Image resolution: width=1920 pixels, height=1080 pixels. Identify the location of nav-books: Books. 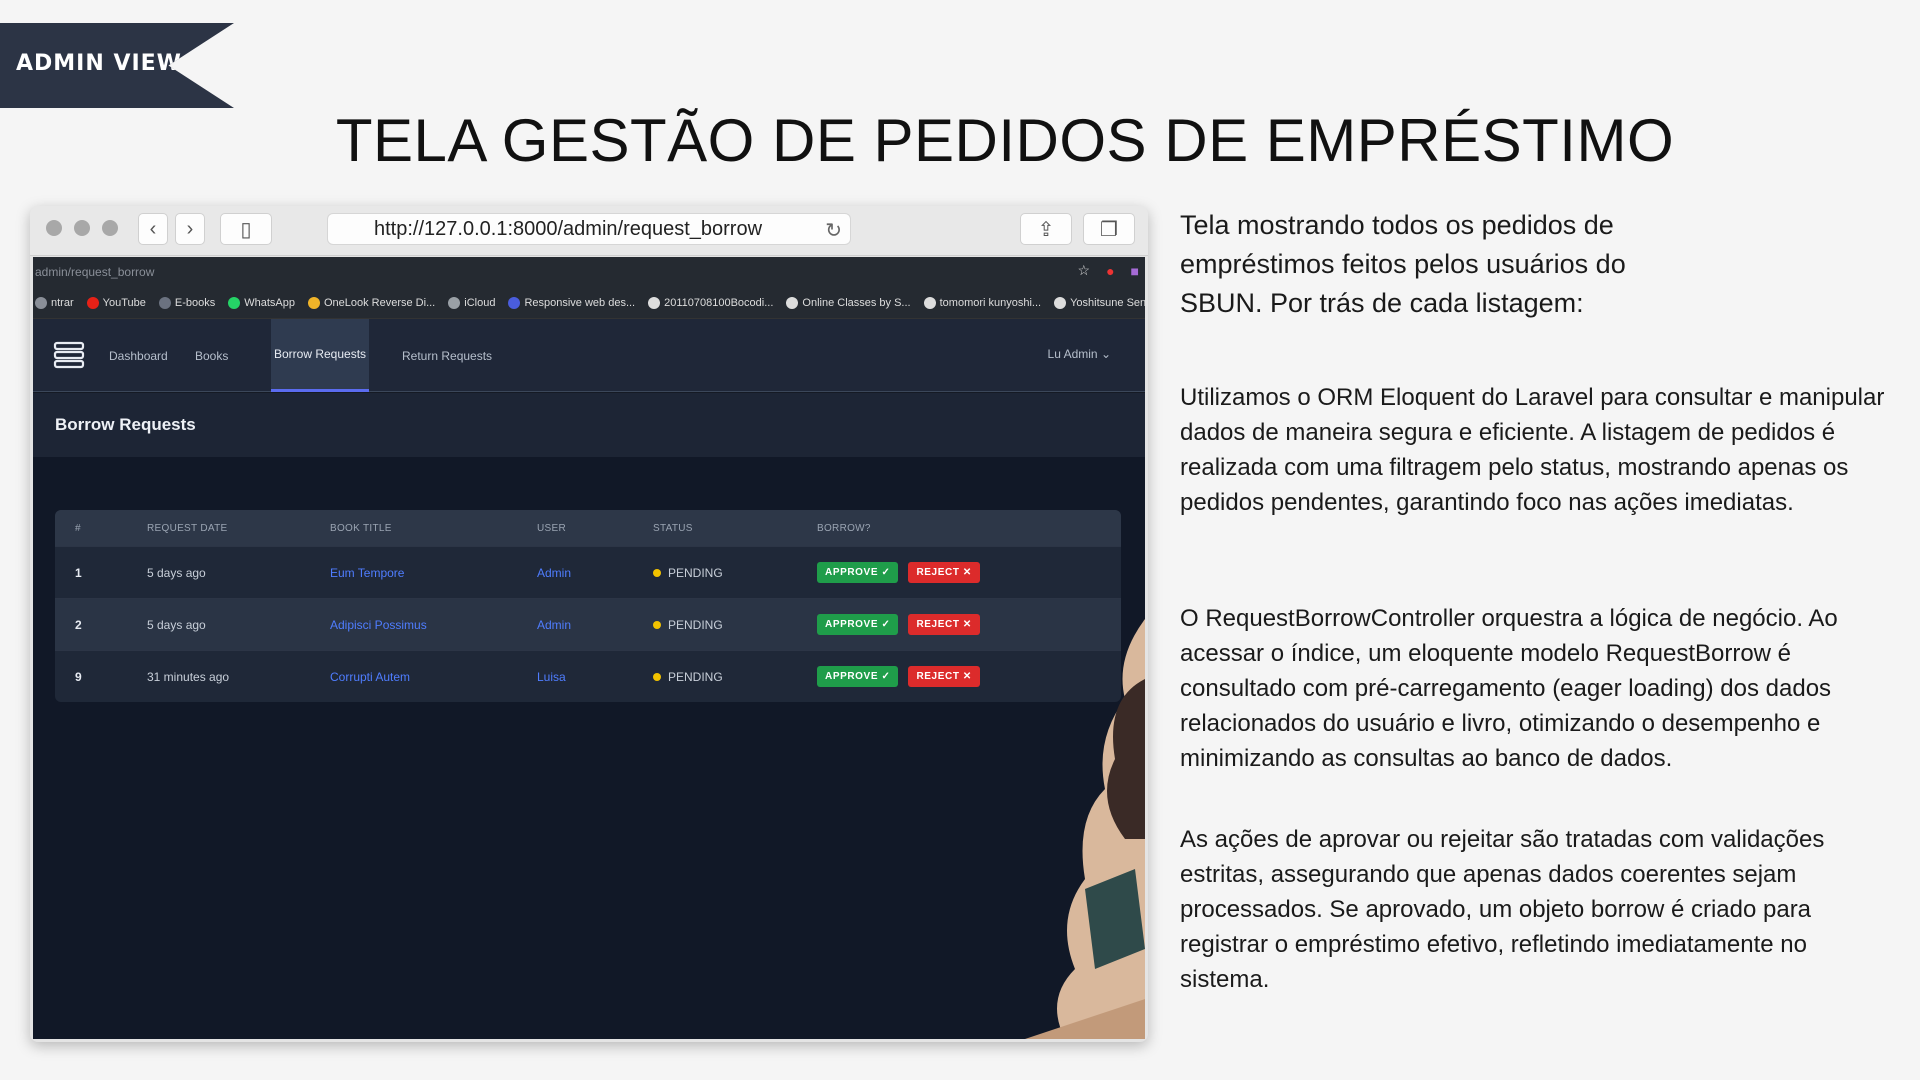
(211, 355).